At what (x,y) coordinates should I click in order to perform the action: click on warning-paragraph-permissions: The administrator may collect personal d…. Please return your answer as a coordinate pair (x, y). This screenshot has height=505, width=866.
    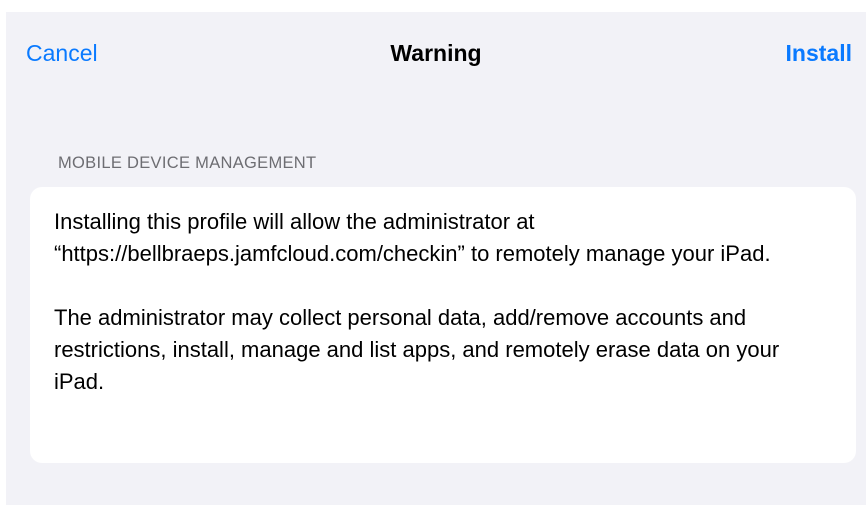
    Looking at the image, I should click on (417, 349).